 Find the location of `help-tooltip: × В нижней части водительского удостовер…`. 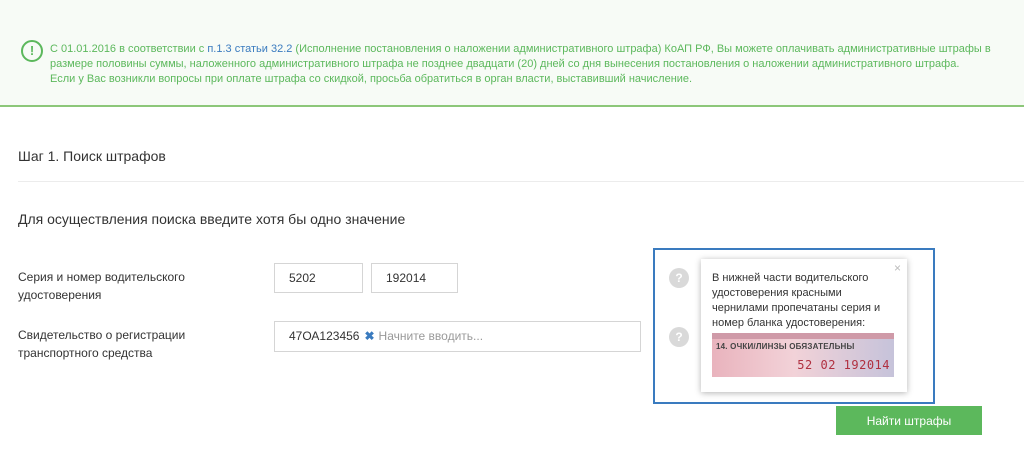

help-tooltip: × В нижней части водительского удостовер… is located at coordinates (804, 325).